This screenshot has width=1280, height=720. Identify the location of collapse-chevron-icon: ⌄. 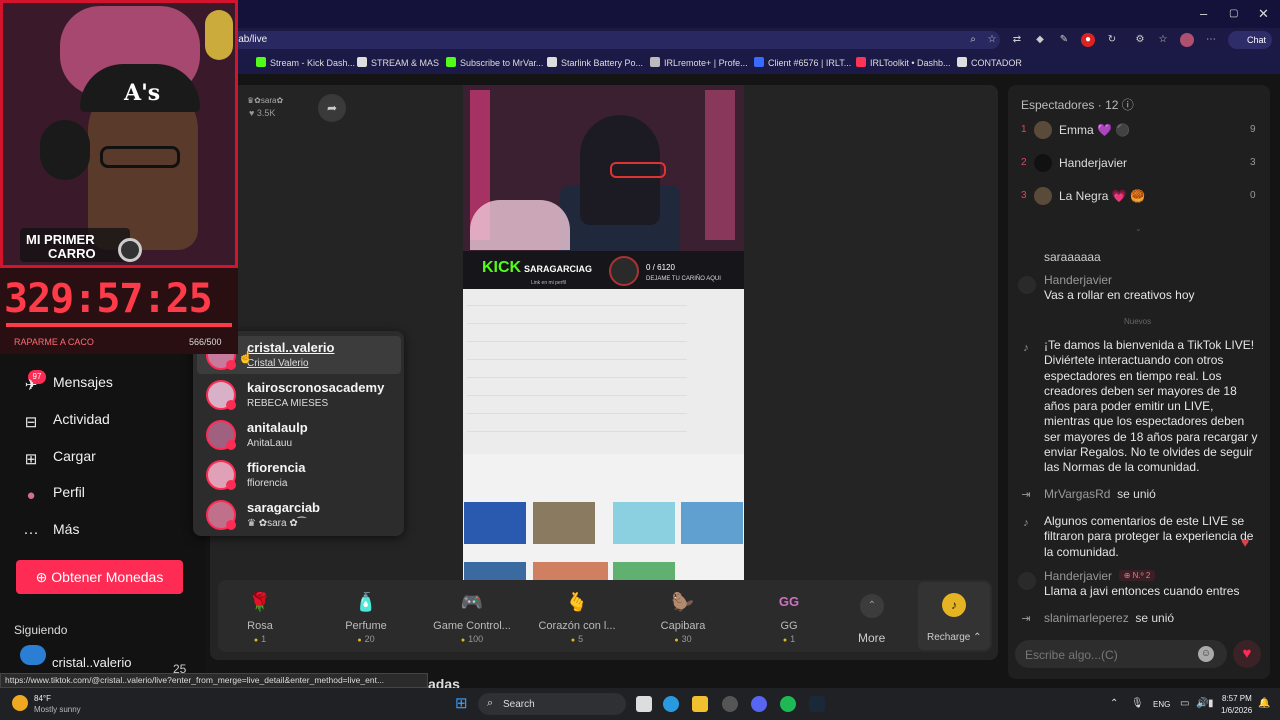
(1138, 228).